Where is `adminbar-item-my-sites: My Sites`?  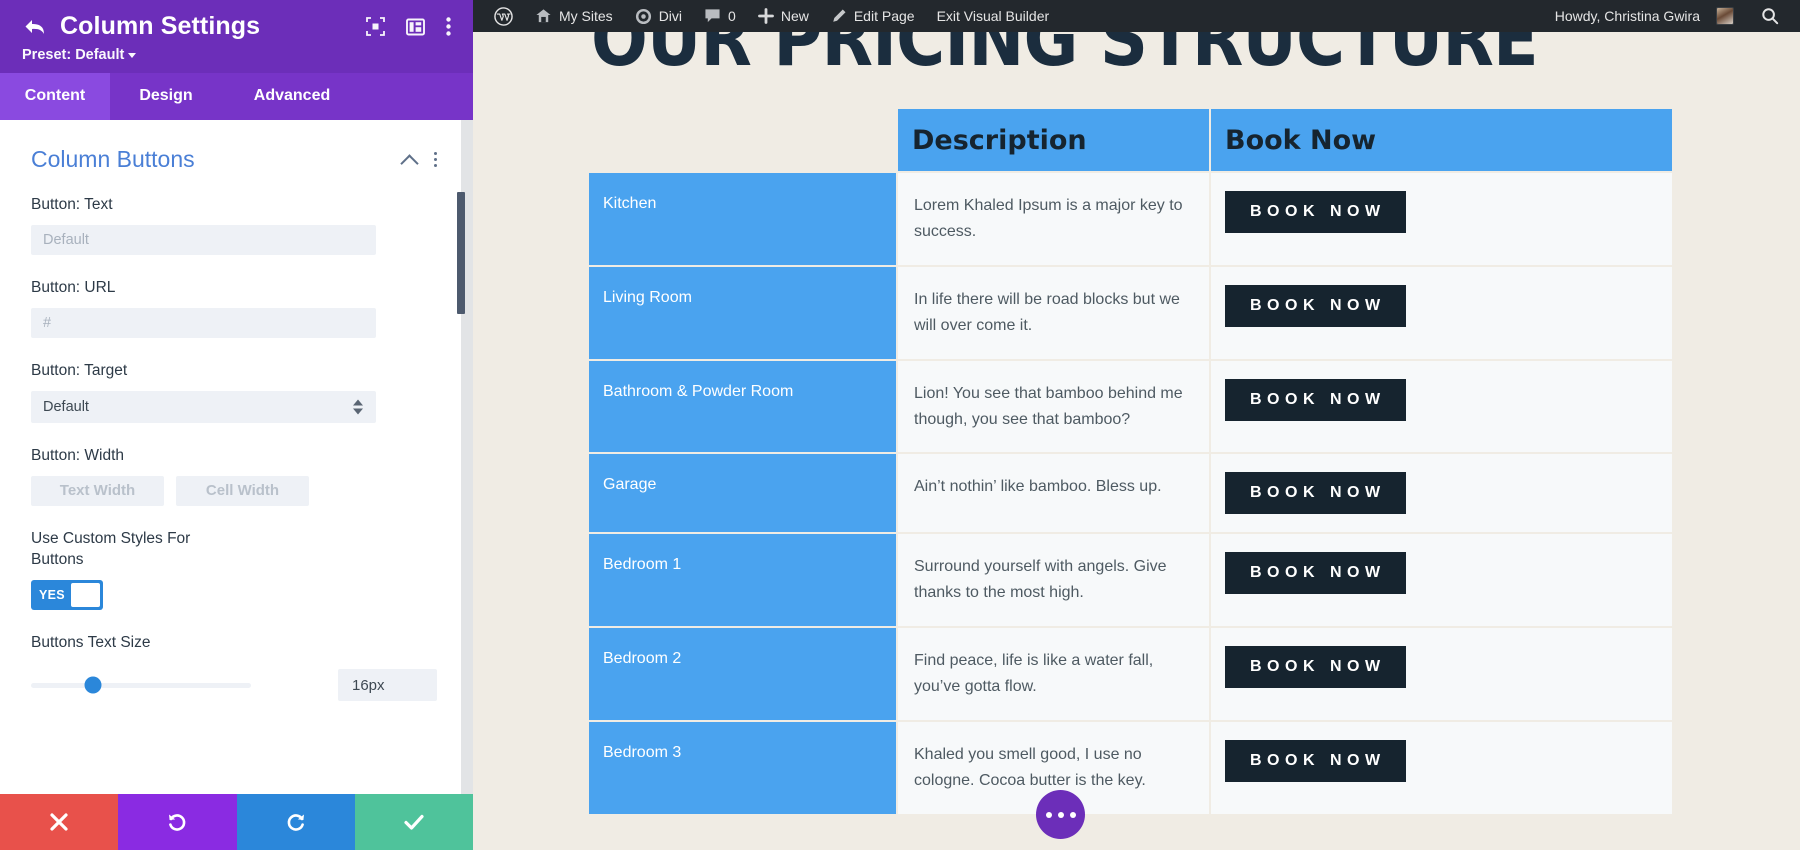 adminbar-item-my-sites: My Sites is located at coordinates (574, 16).